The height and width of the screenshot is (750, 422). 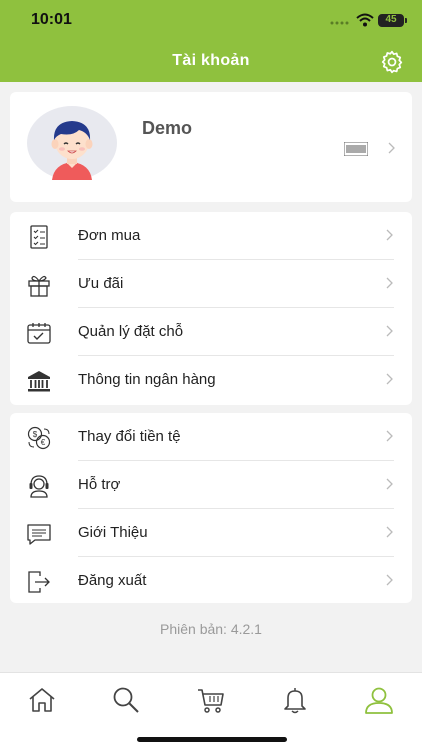 What do you see at coordinates (211, 284) in the screenshot?
I see `menu-item-offers: Ưu đãi` at bounding box center [211, 284].